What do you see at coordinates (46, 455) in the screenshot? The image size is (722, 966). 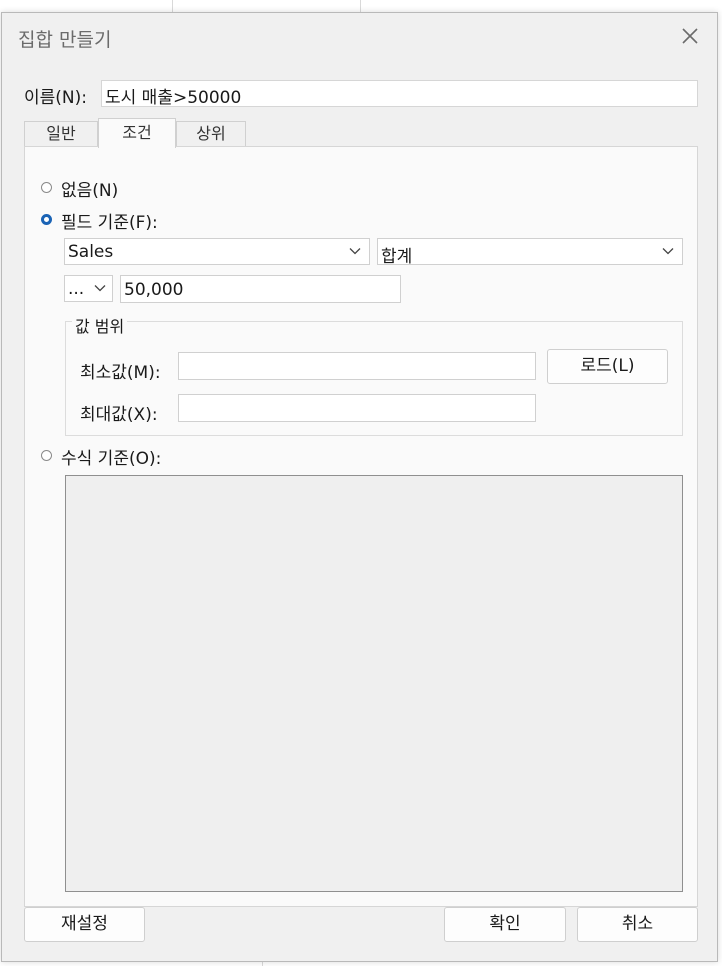 I see `radio-by-formula` at bounding box center [46, 455].